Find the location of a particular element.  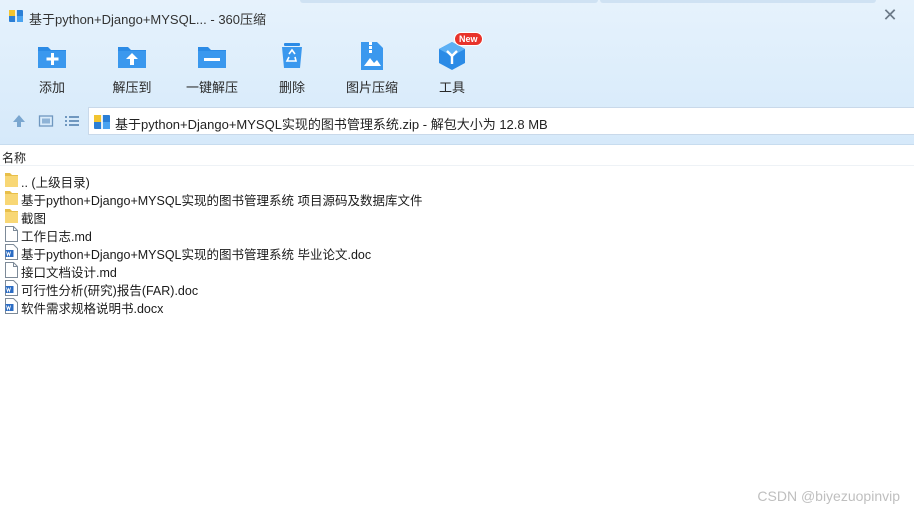

up-arrow-icon is located at coordinates (19, 121).